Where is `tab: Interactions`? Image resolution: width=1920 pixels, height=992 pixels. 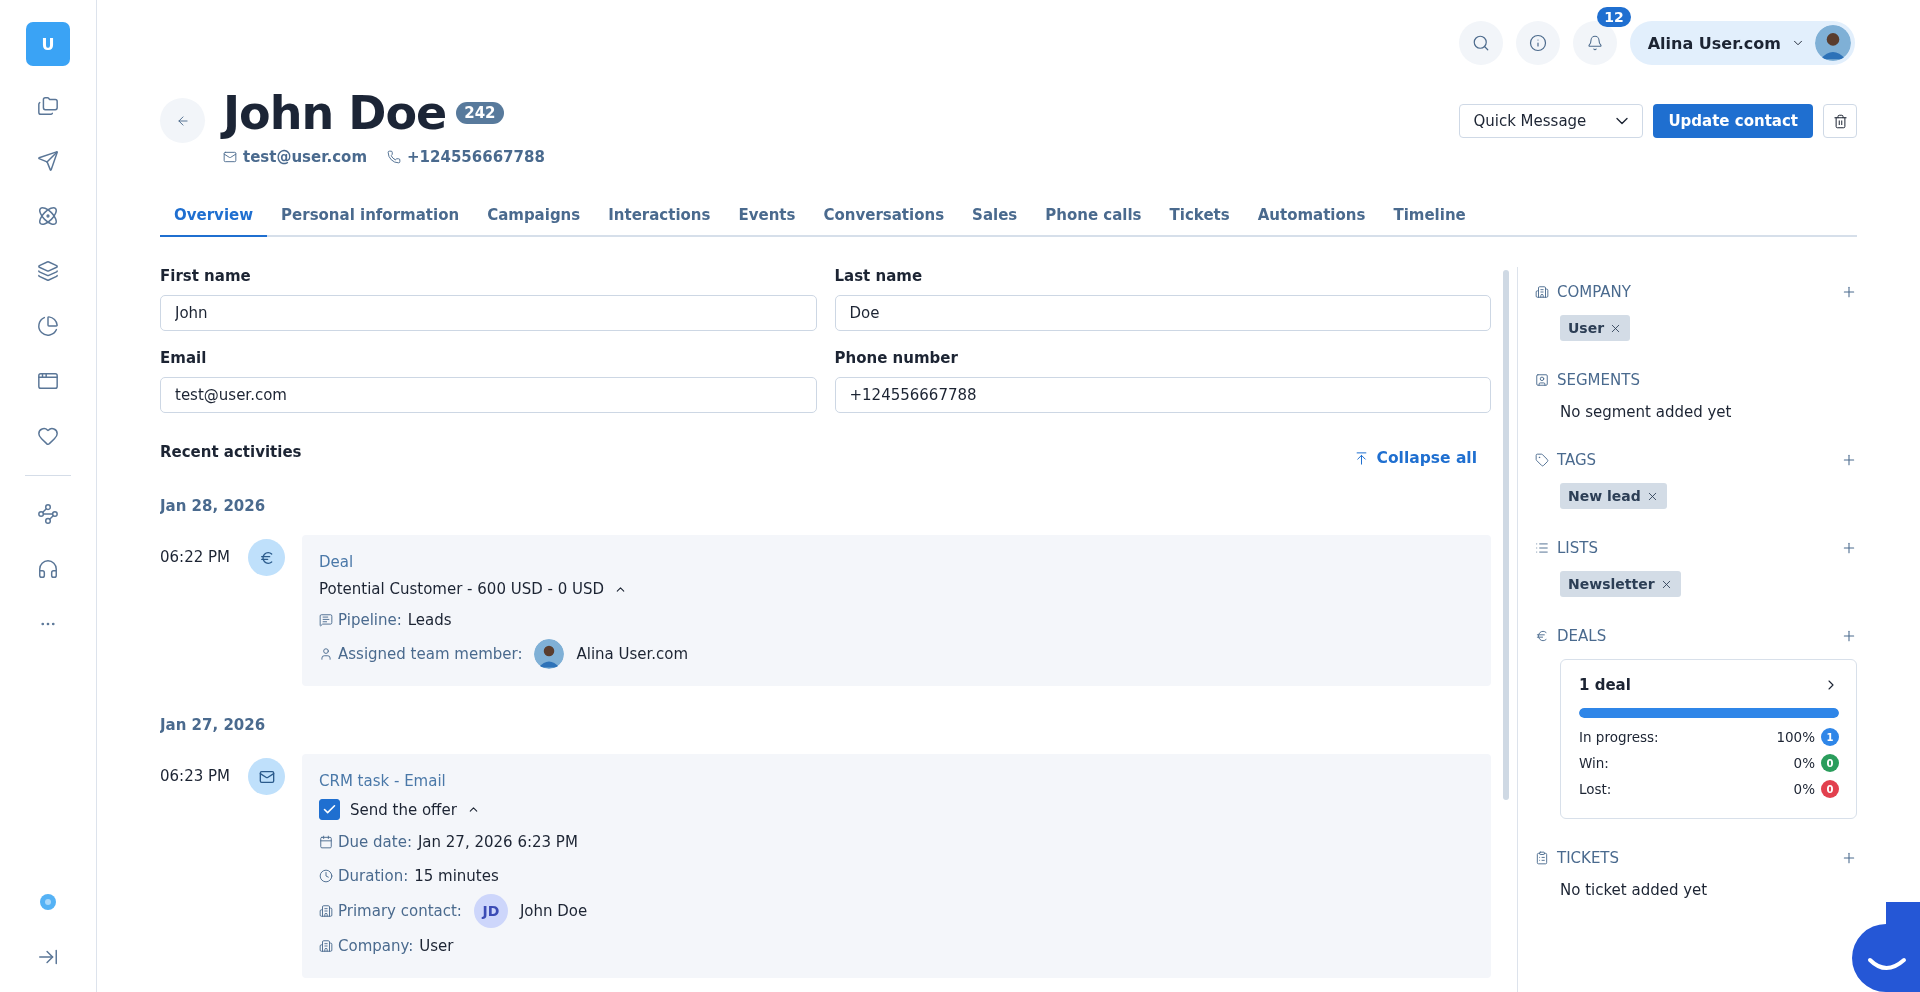 tab: Interactions is located at coordinates (659, 216).